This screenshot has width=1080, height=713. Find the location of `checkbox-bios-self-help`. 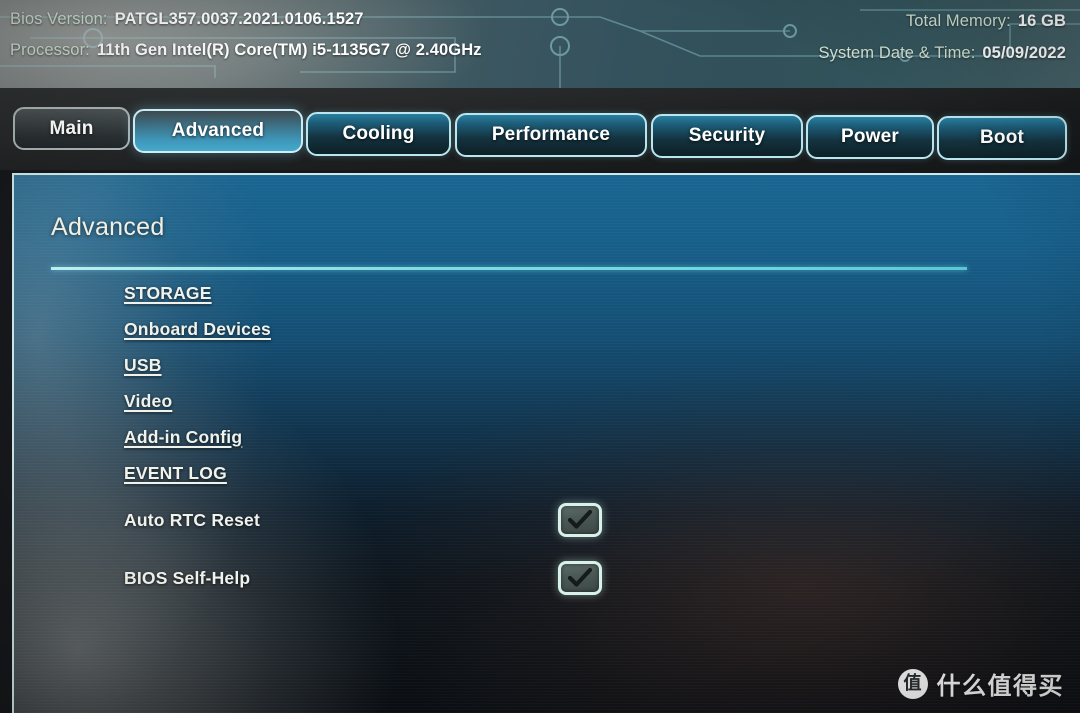

checkbox-bios-self-help is located at coordinates (580, 578).